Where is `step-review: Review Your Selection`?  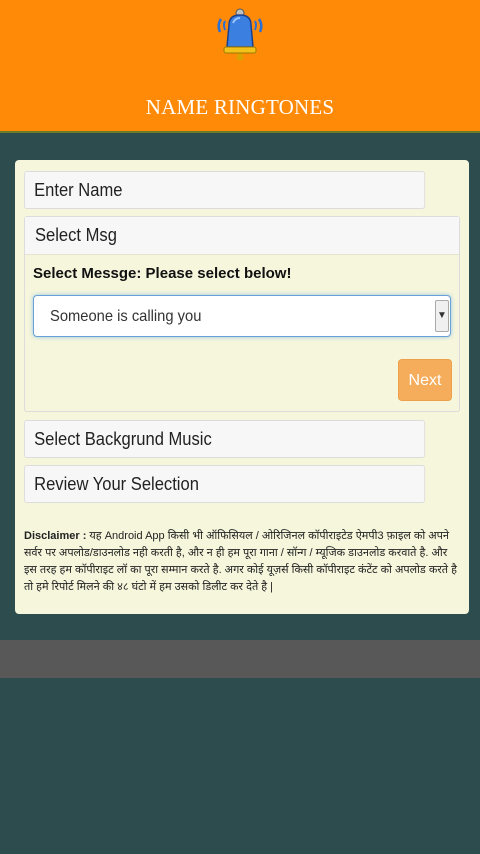
step-review: Review Your Selection is located at coordinates (225, 484).